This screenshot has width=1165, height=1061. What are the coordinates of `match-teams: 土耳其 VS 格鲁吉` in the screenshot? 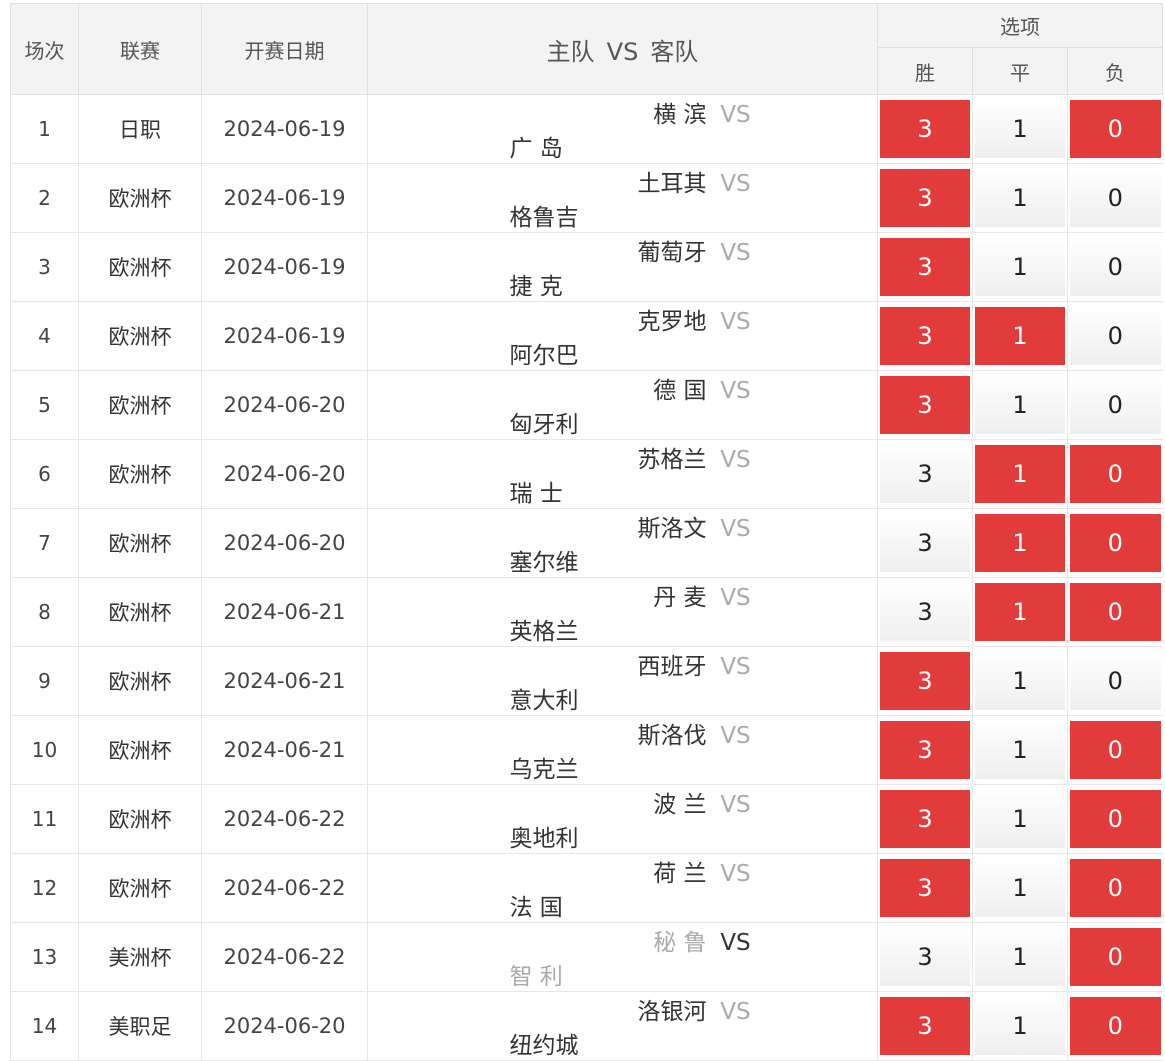 It's located at (622, 198).